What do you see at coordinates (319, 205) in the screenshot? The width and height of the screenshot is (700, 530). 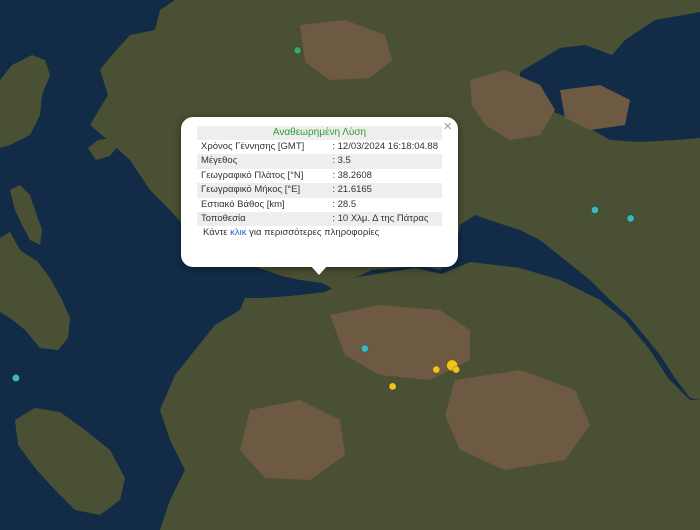 I see `table-row: Εστιακό Βάθος [km] : 28.5` at bounding box center [319, 205].